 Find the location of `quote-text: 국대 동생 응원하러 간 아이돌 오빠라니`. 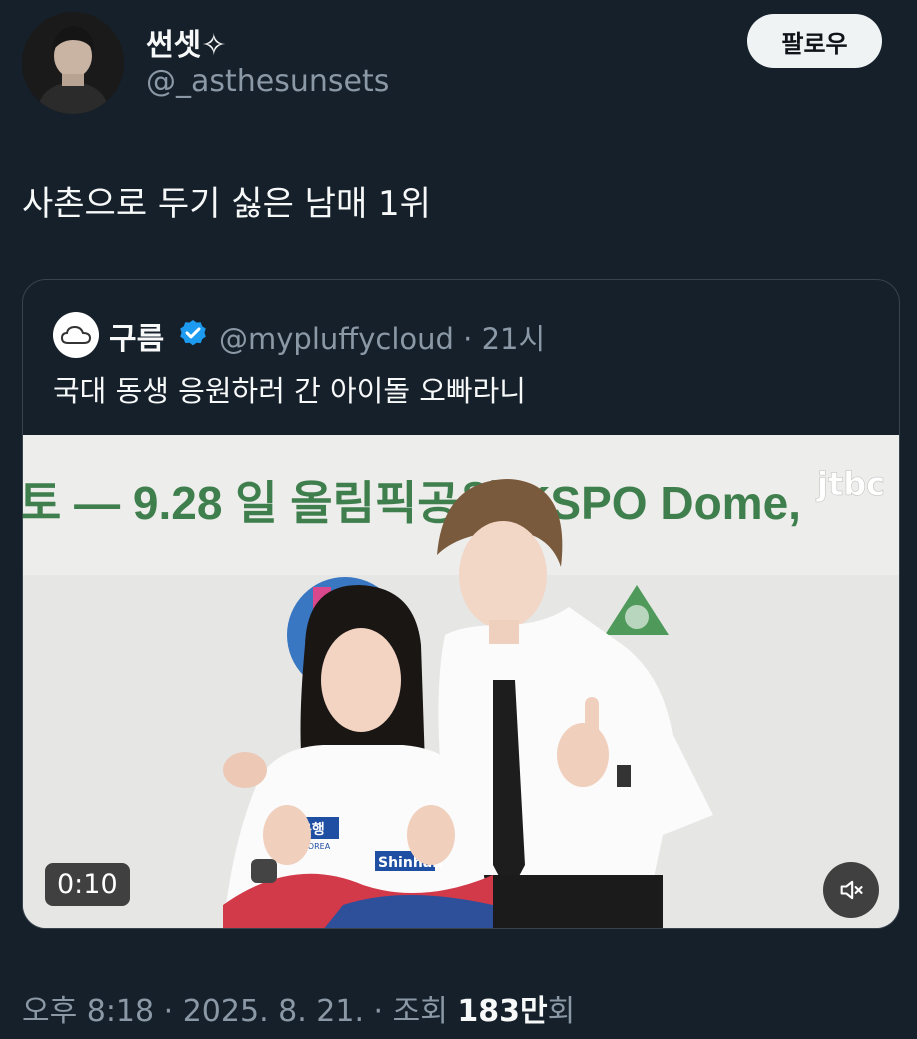

quote-text: 국대 동생 응원하러 간 아이돌 오빠라니 is located at coordinates (289, 391).